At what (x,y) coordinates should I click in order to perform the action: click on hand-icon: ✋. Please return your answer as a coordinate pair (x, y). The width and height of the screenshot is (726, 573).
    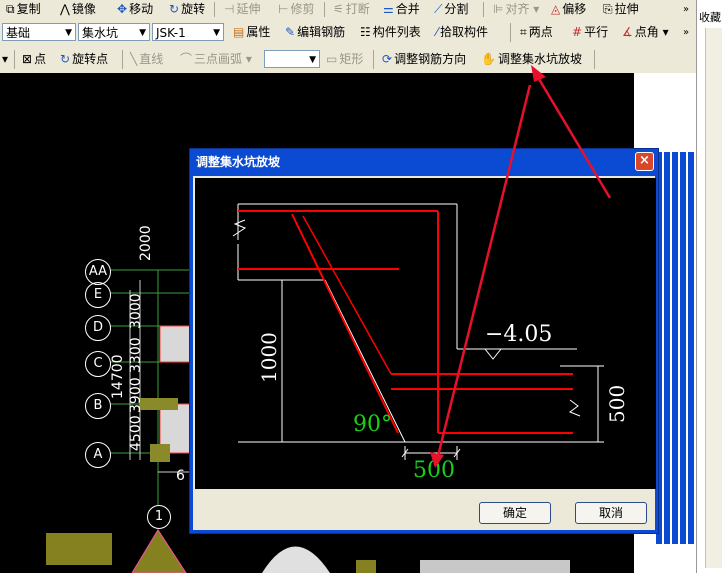
    Looking at the image, I should click on (488, 59).